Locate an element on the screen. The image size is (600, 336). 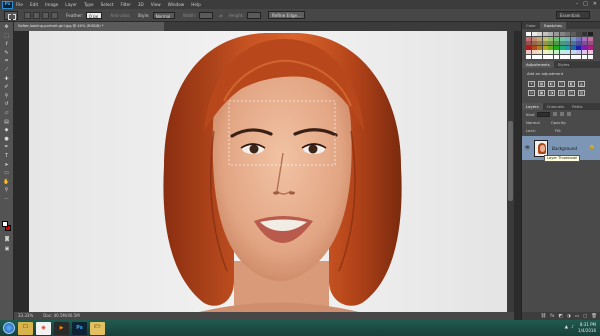
filter-pixel-icon is located at coordinates (555, 114).